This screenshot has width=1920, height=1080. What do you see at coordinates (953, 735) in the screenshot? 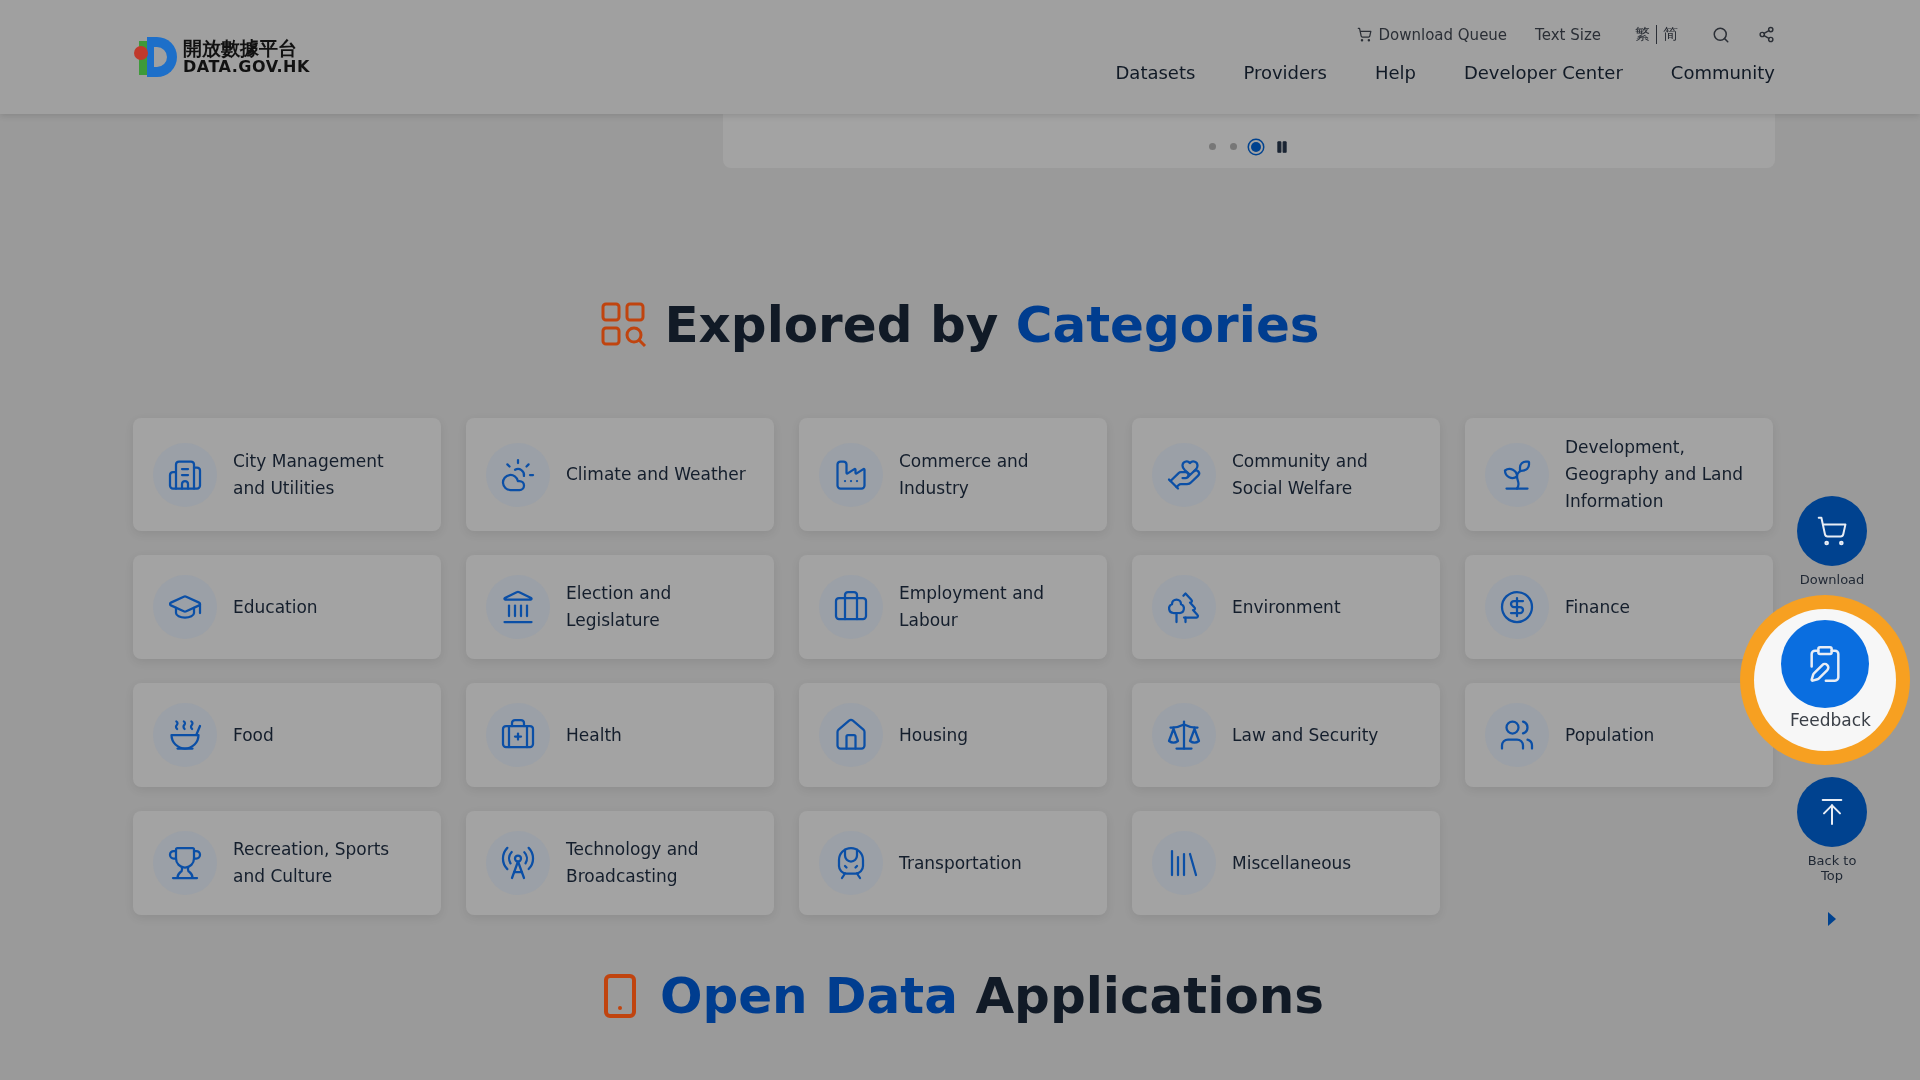
I see `category-card: Housing` at bounding box center [953, 735].